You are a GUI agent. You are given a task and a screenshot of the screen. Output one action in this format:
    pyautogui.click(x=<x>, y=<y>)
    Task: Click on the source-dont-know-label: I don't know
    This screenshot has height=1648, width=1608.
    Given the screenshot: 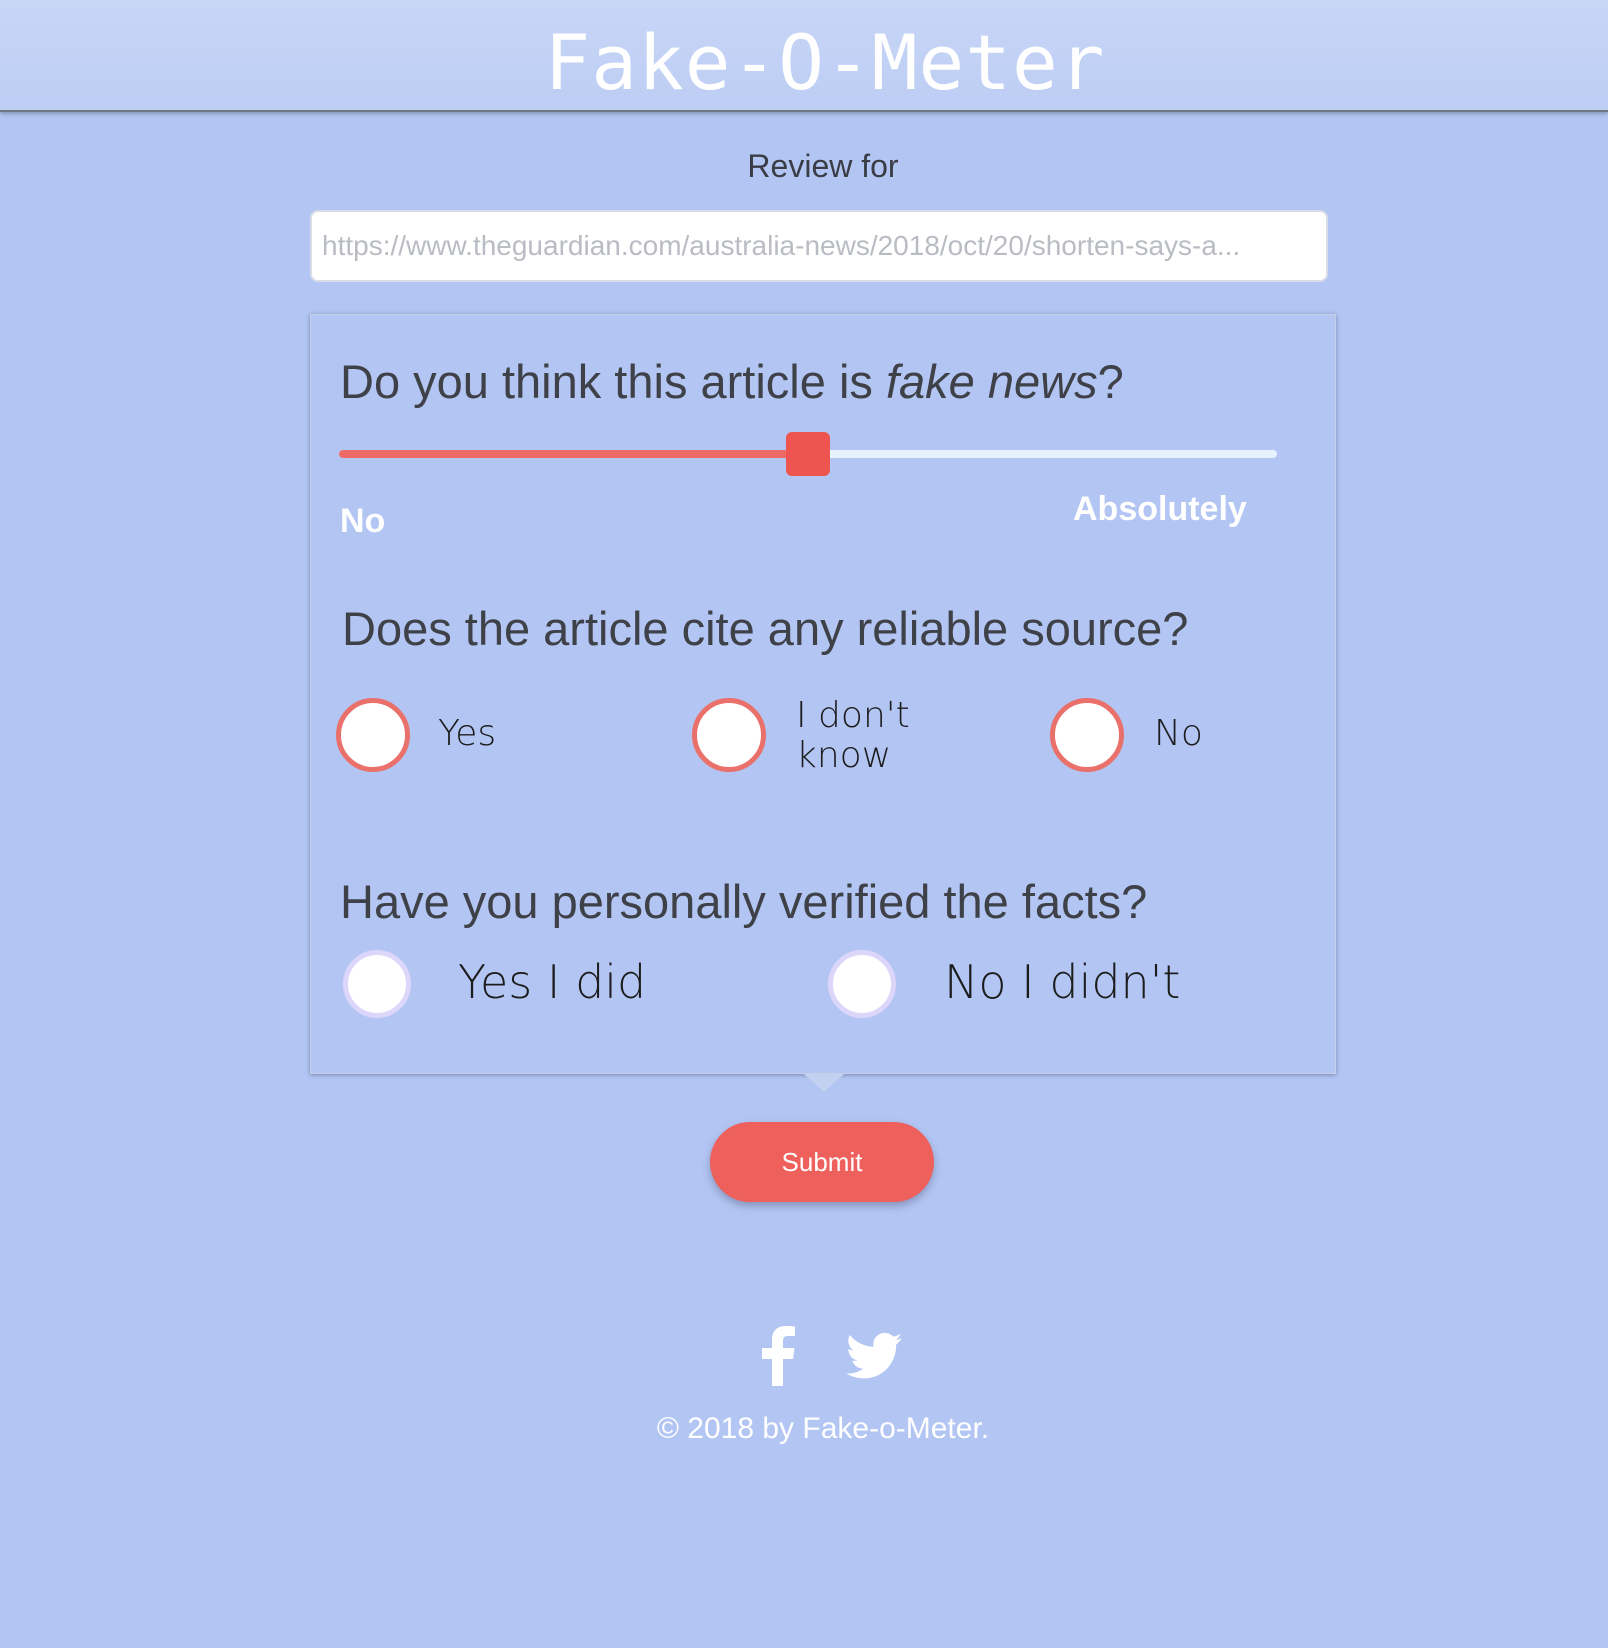 What is the action you would take?
    pyautogui.click(x=853, y=735)
    